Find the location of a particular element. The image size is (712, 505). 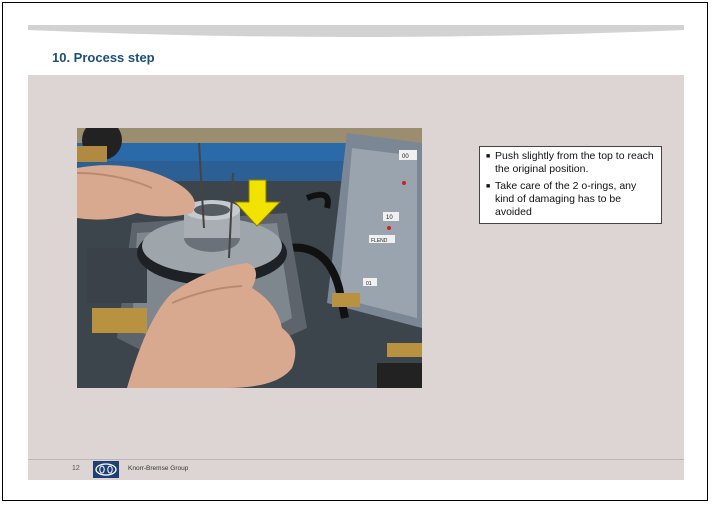

photo-label-0: 00 is located at coordinates (405, 157).